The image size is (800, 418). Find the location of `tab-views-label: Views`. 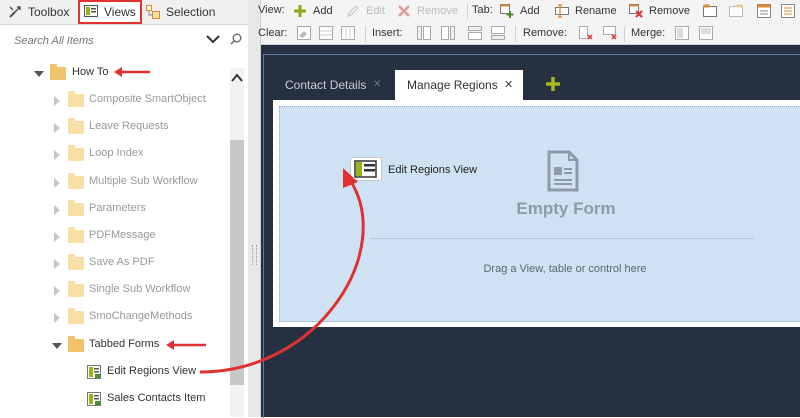

tab-views-label: Views is located at coordinates (120, 12).